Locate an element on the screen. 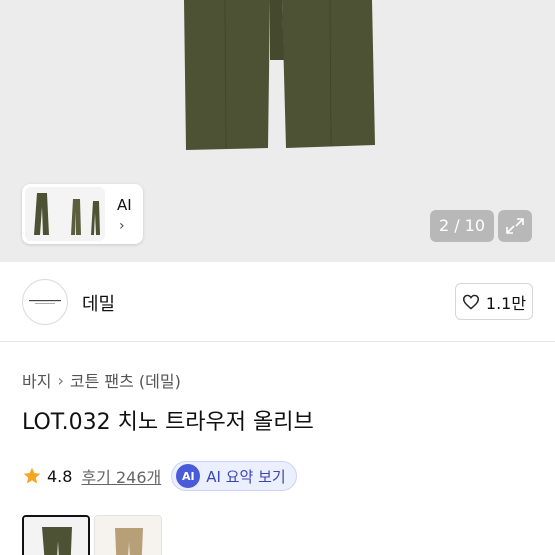  seller-avatar is located at coordinates (45, 302).